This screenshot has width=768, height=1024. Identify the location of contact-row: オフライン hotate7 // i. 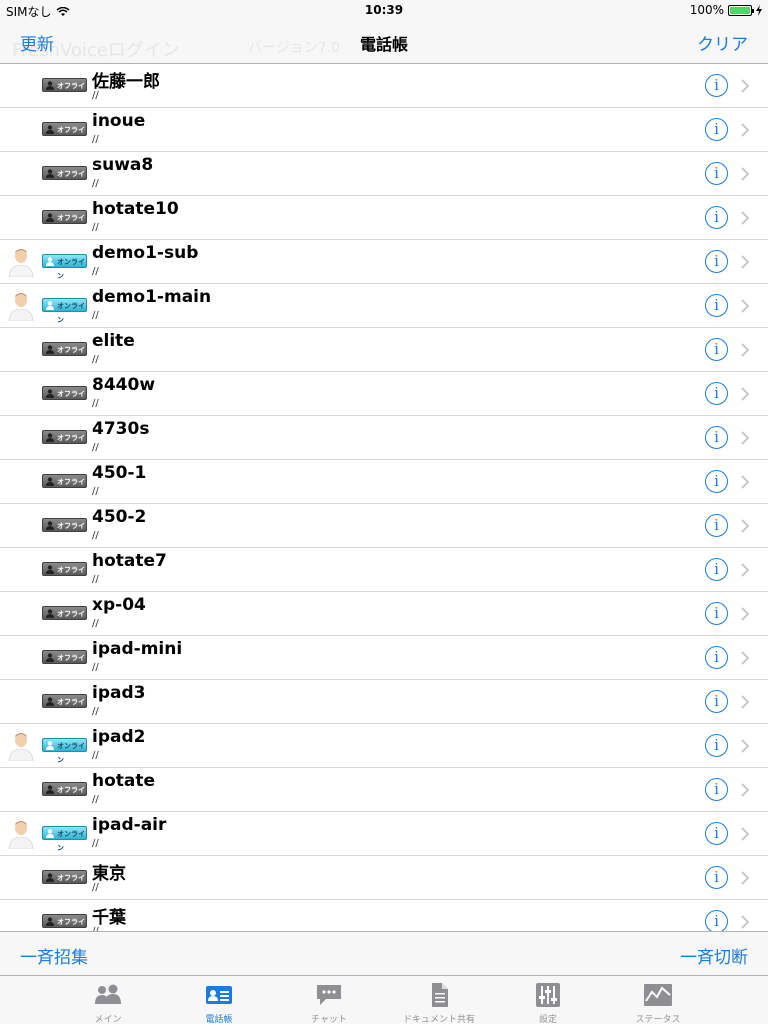
(384, 570).